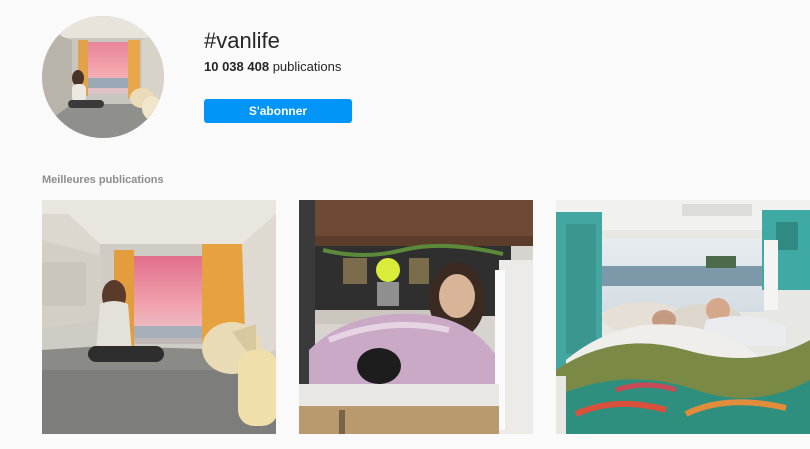 The height and width of the screenshot is (449, 810). I want to click on hashtag-avatar, so click(103, 77).